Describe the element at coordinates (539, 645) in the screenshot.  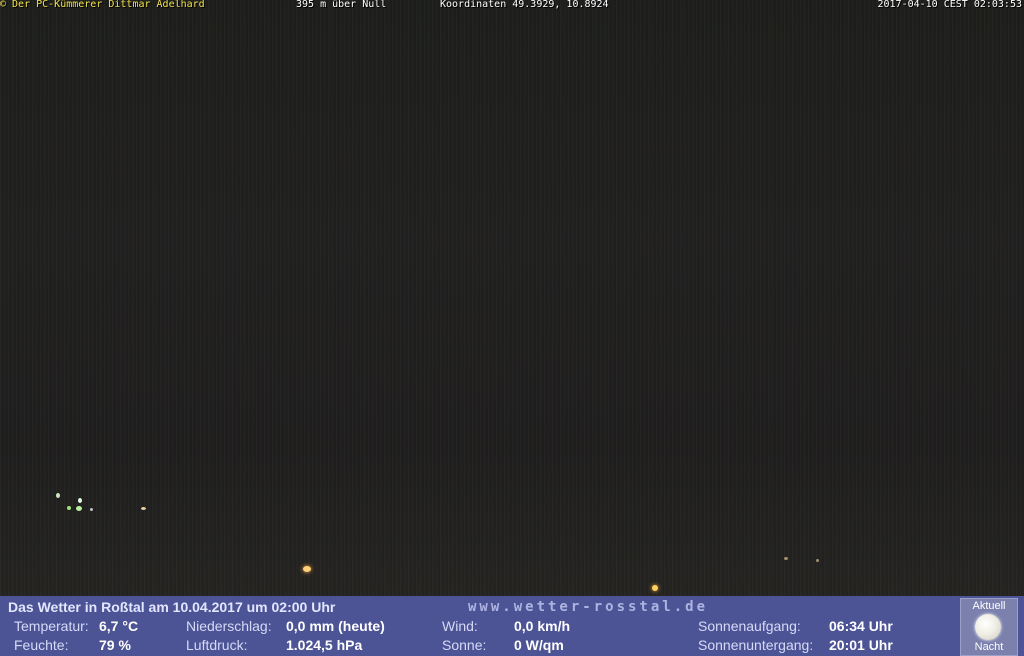
I see `sun-value: 0 W/qm` at that location.